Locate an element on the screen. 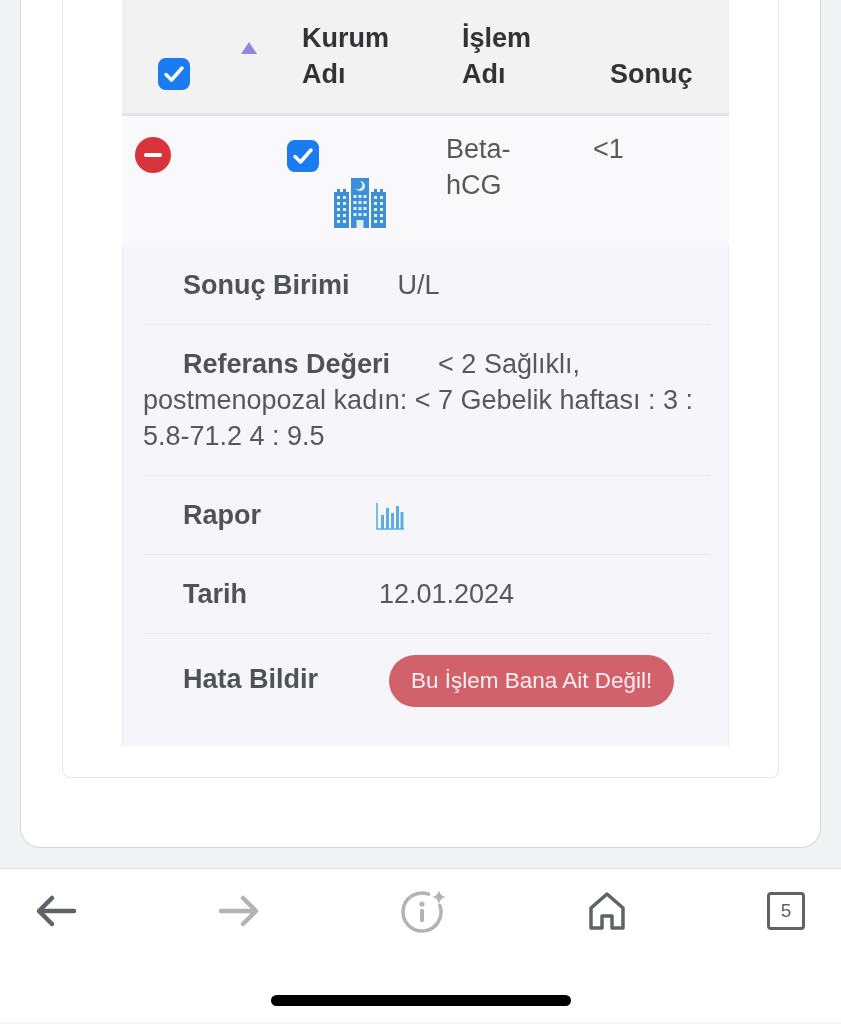 The height and width of the screenshot is (1024, 841). detail-text: Tarih 12.01.2024 is located at coordinates (349, 594).